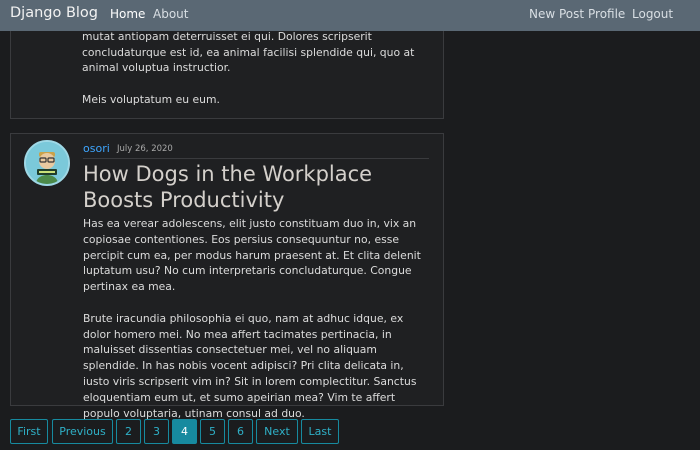 This screenshot has width=700, height=450. What do you see at coordinates (29, 431) in the screenshot?
I see `pagination-first-button: First` at bounding box center [29, 431].